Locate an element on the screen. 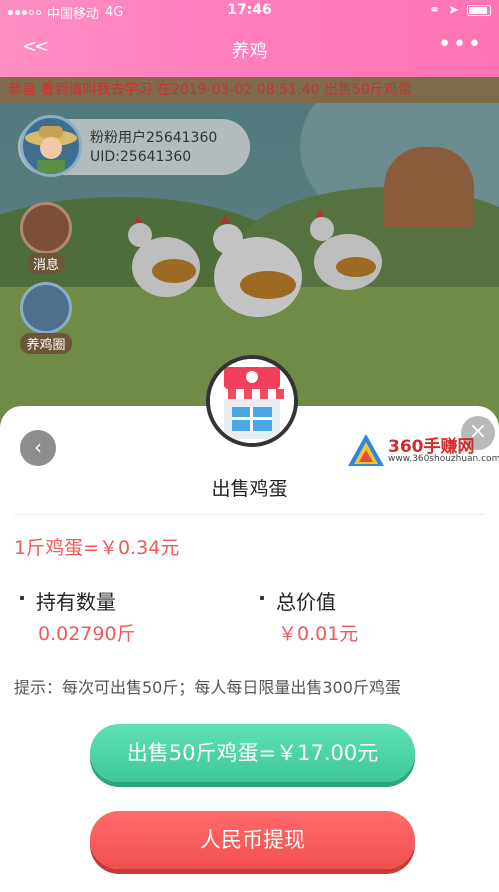 Image resolution: width=499 pixels, height=892 pixels. user-info-card: 粉粉用户25641360 UID:25641360 is located at coordinates (134, 146).